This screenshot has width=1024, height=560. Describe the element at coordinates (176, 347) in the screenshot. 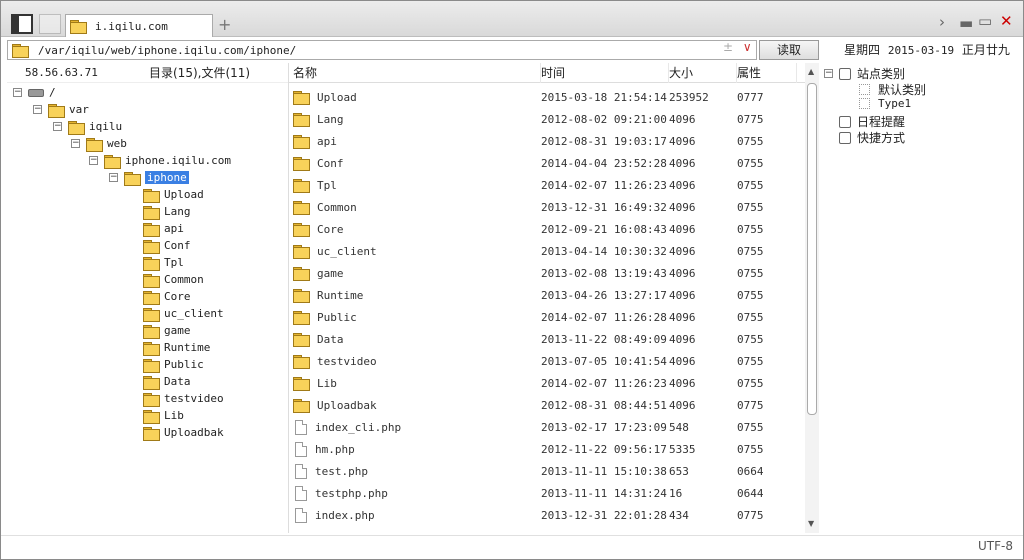

I see `tree-item: Runtime` at that location.